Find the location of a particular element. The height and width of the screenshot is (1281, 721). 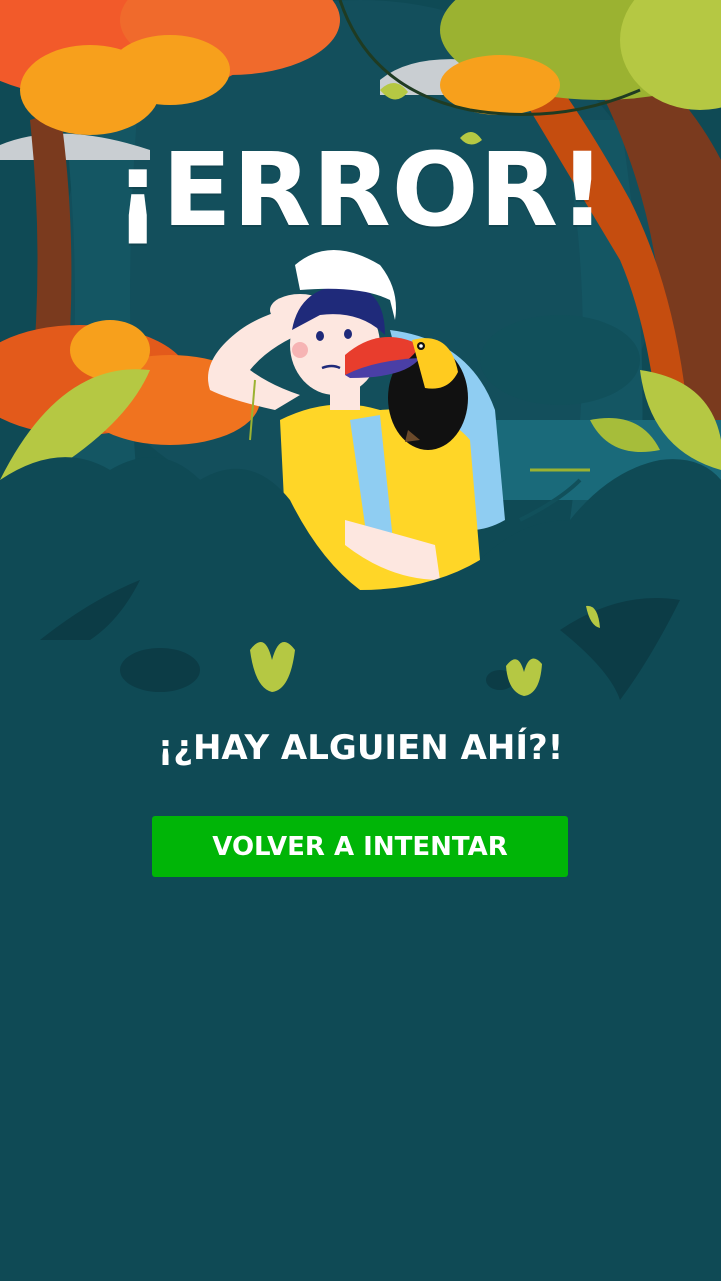

error-subtitle: ¡¿HAY ALGUIEN AHÍ?! is located at coordinates (360, 748).